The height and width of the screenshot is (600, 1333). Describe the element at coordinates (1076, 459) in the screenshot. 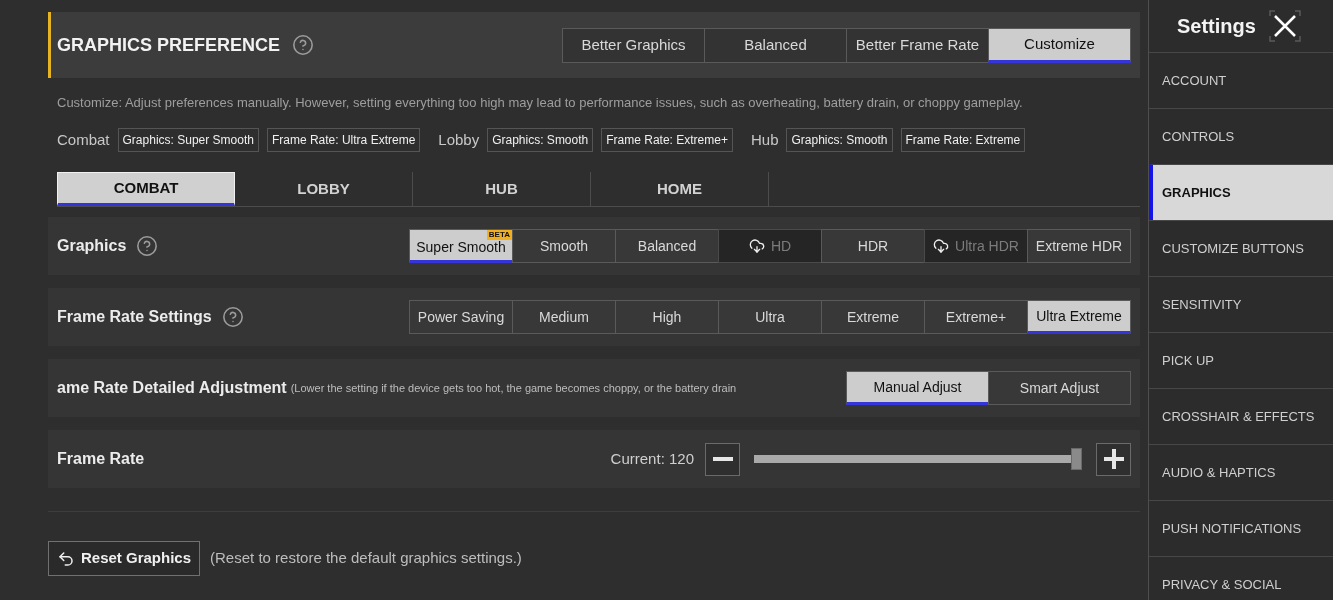

I see `slider-thumb` at that location.